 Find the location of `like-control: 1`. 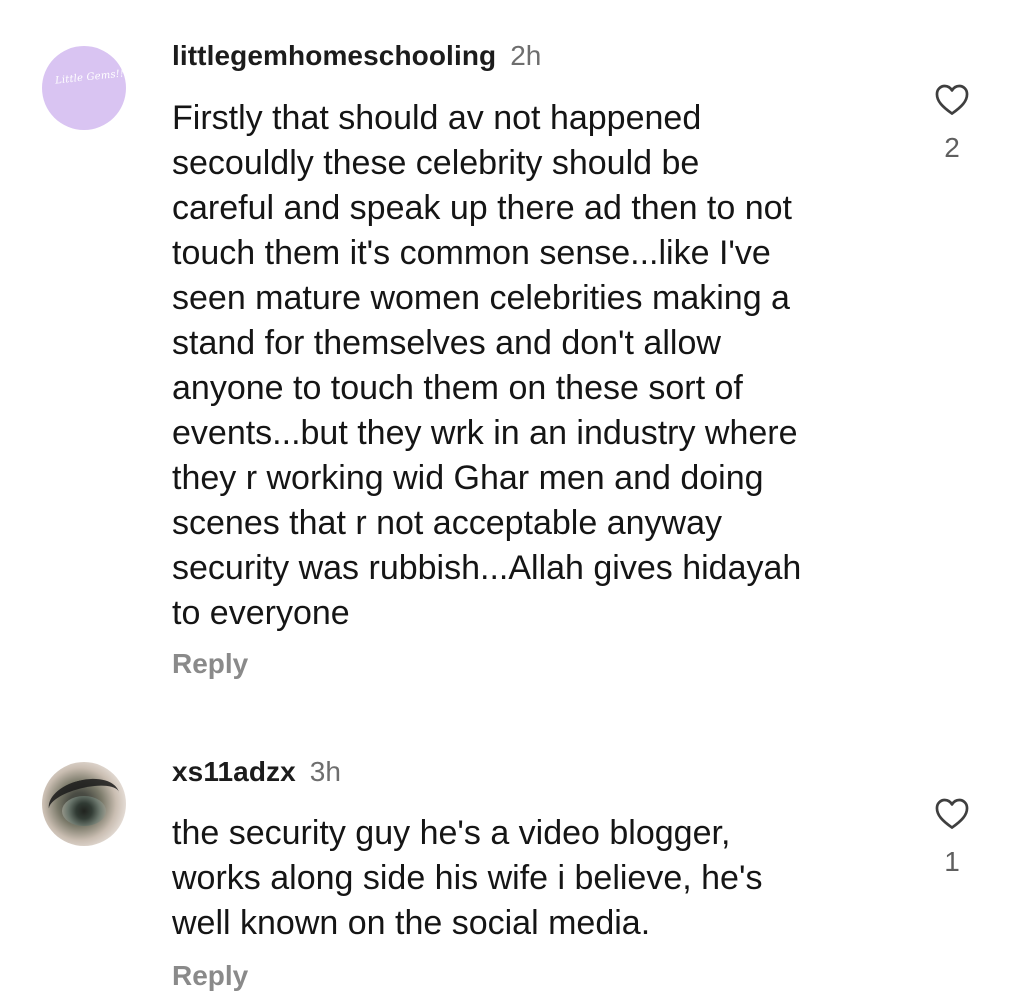

like-control: 1 is located at coordinates (952, 836).